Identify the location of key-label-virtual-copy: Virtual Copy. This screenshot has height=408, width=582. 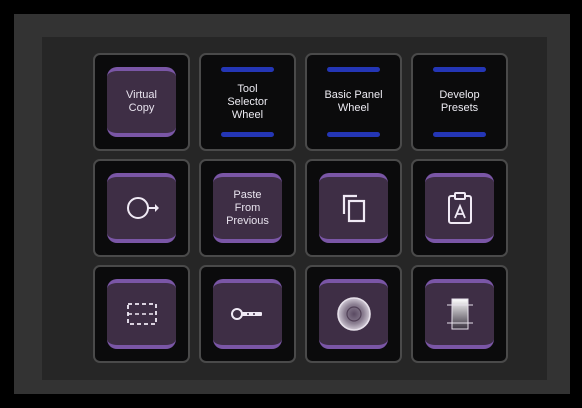
(141, 101).